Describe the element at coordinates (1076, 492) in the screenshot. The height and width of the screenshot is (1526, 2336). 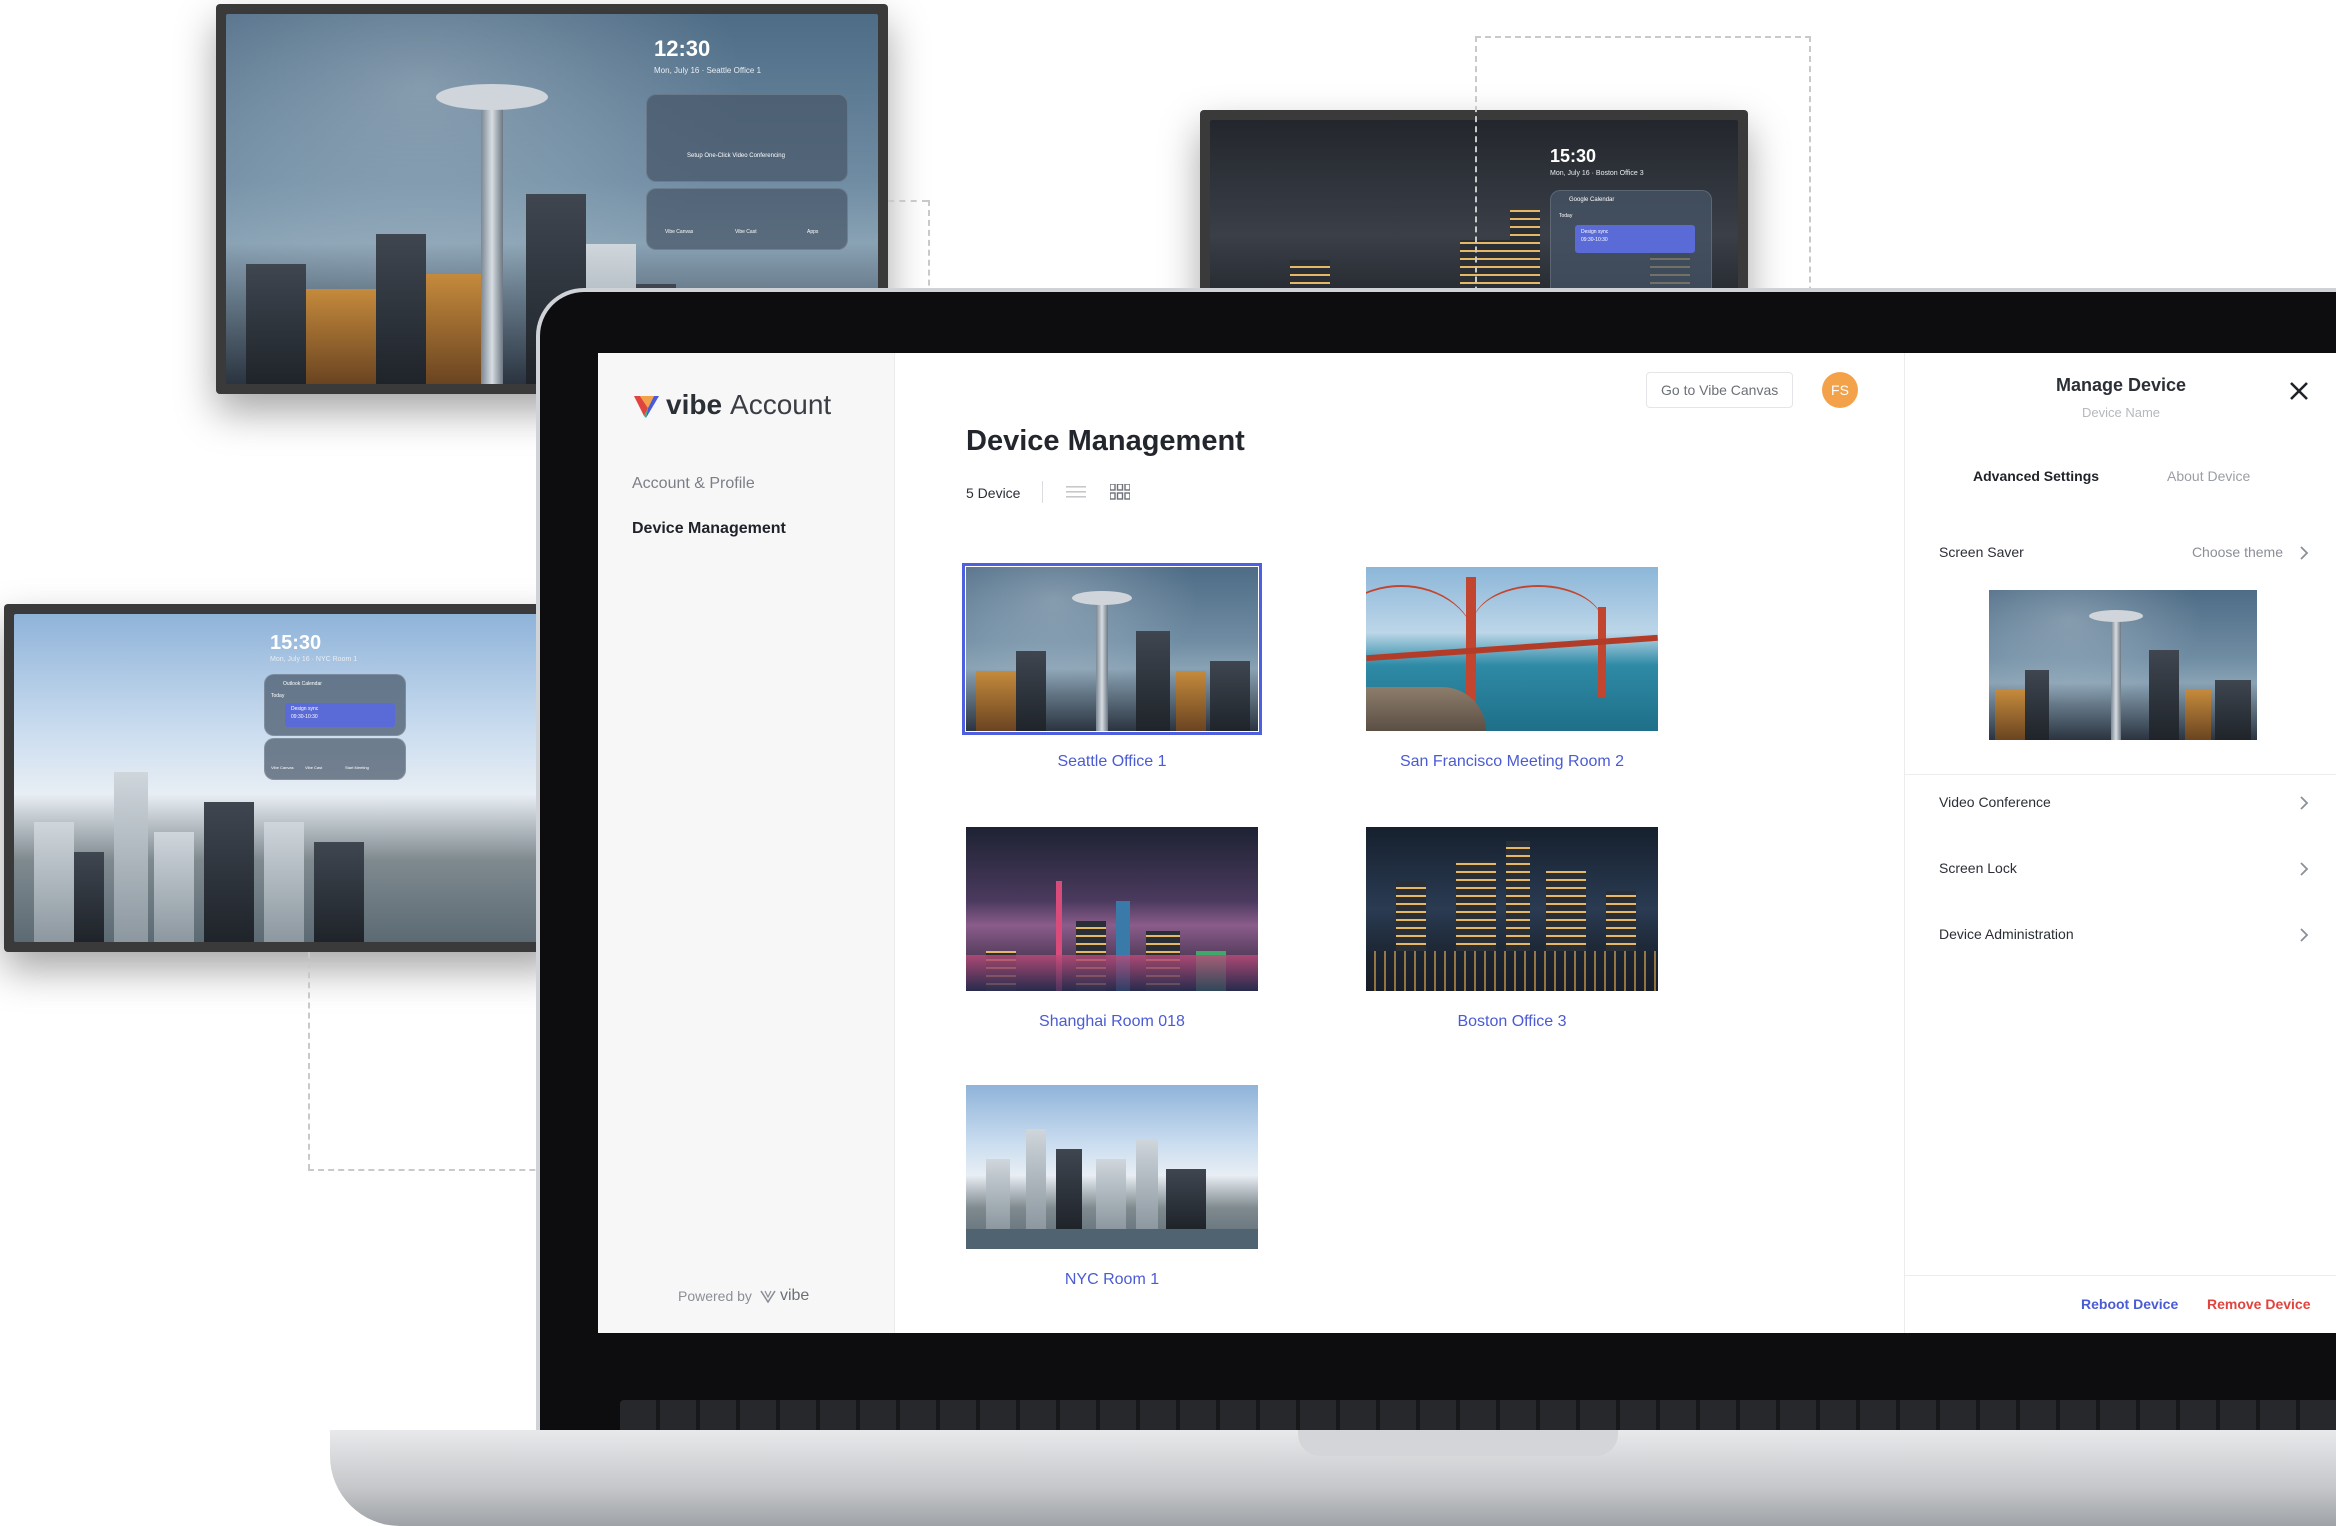
I see `list-view-icon` at that location.